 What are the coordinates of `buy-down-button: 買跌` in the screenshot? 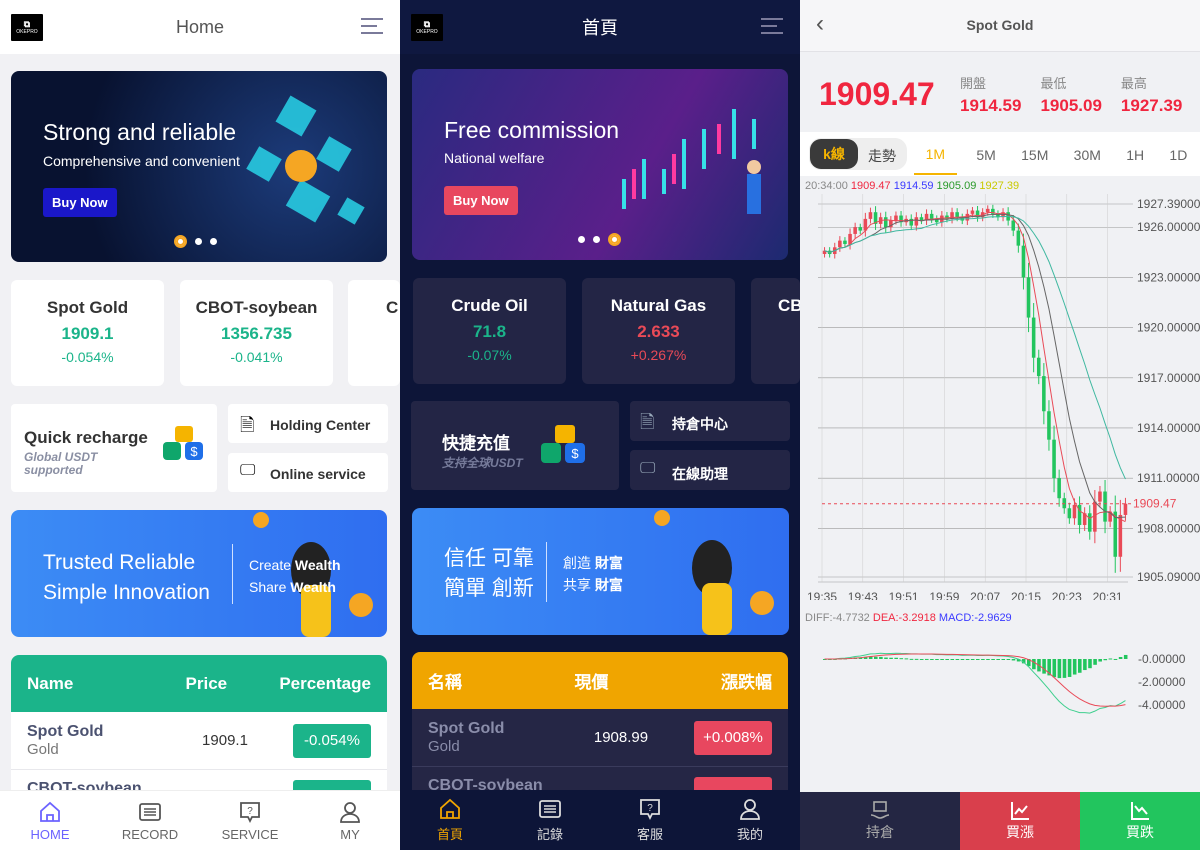 It's located at (1140, 821).